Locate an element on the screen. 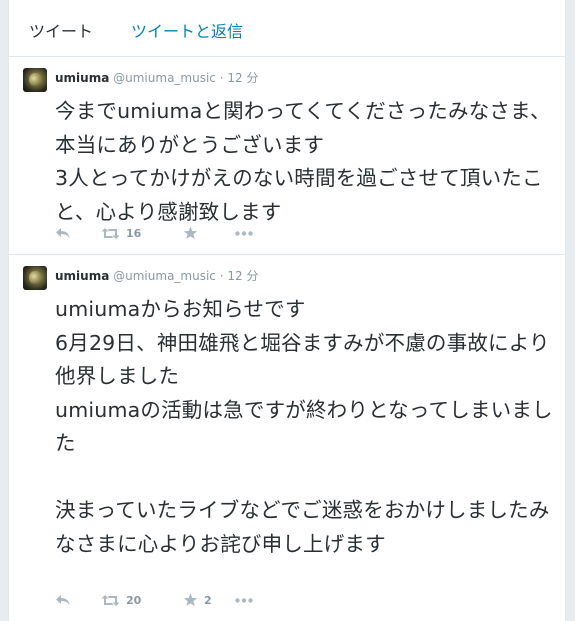 The width and height of the screenshot is (575, 621). favorite-button is located at coordinates (209, 233).